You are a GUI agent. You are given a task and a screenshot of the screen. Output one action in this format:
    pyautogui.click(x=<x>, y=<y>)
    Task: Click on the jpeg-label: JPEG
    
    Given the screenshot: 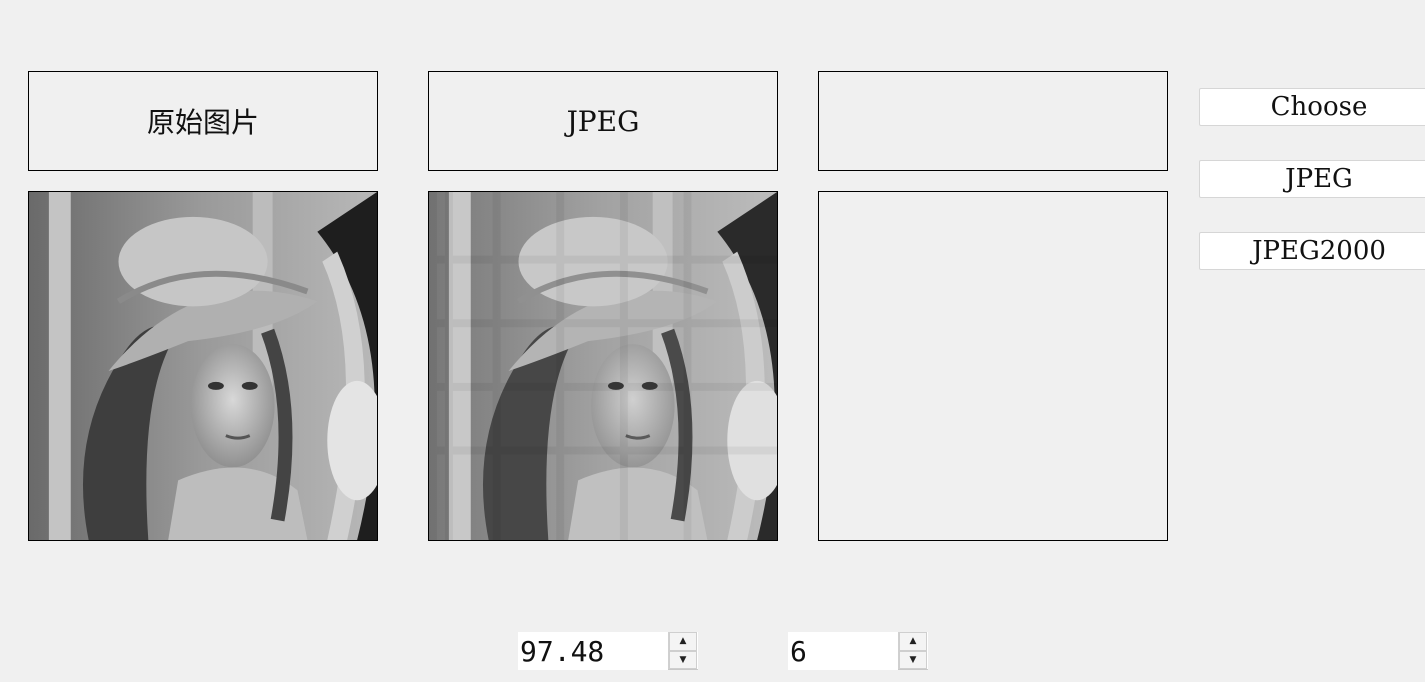 What is the action you would take?
    pyautogui.click(x=603, y=121)
    